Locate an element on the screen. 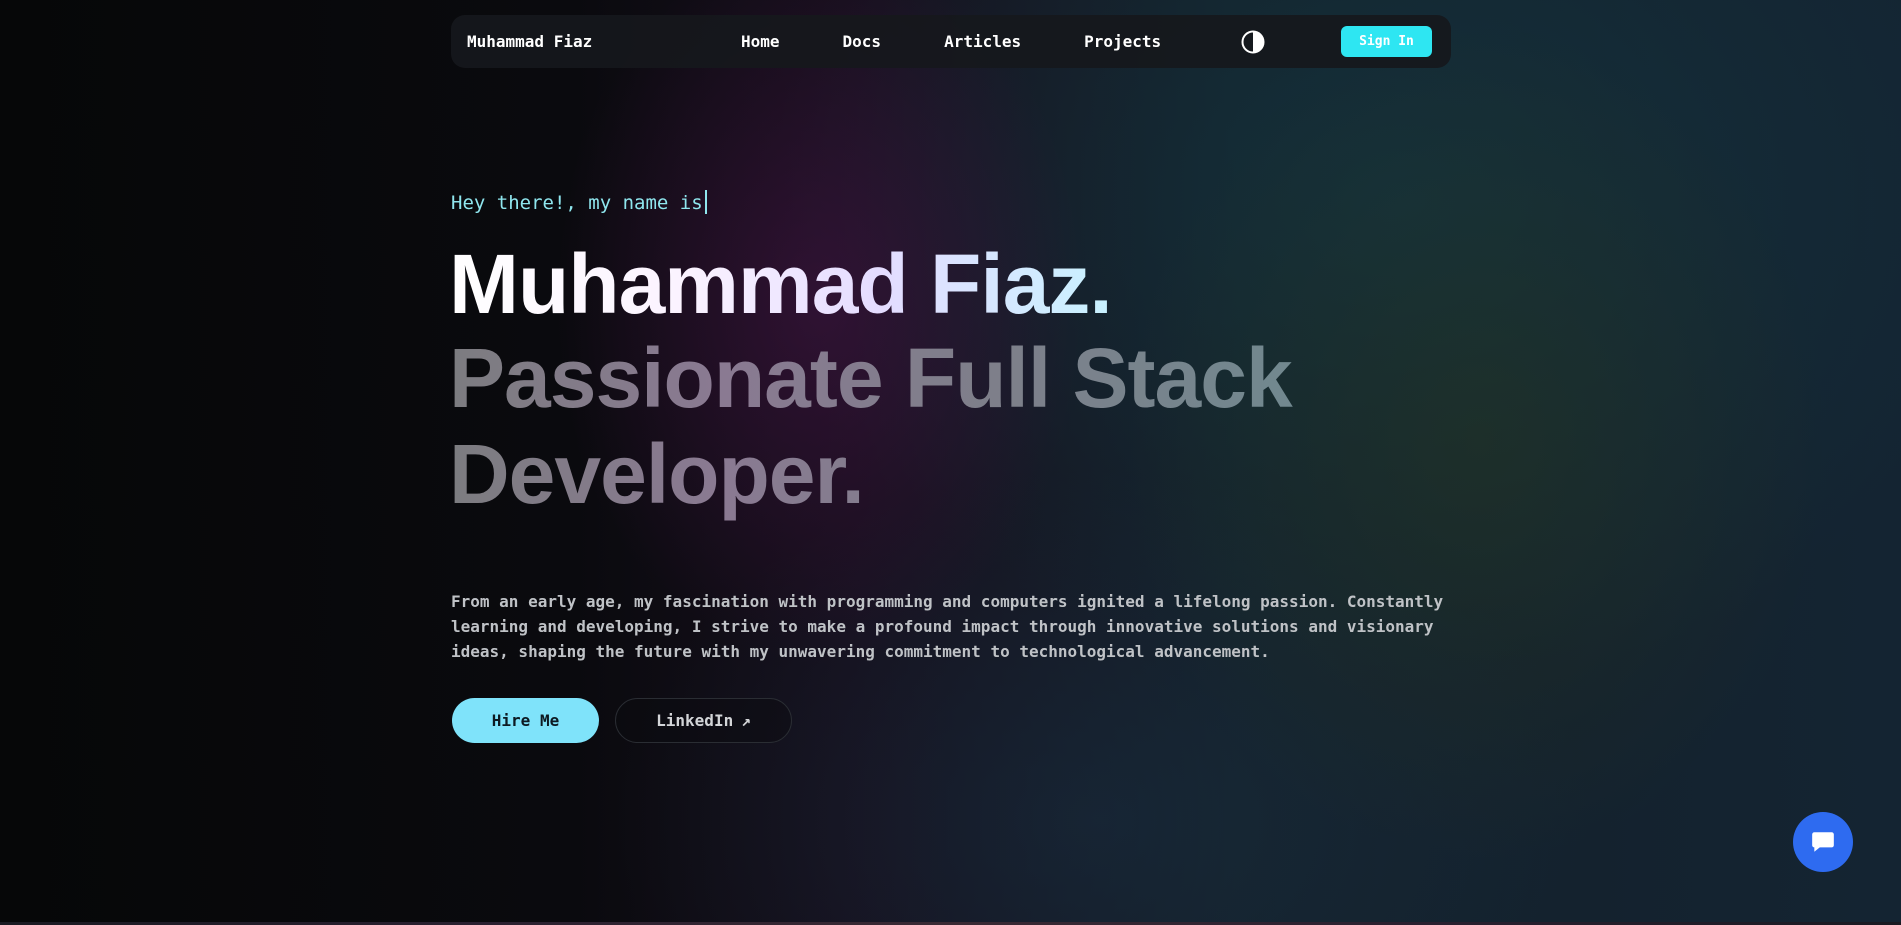 The width and height of the screenshot is (1901, 925). hire-me-button: Hire Me is located at coordinates (525, 720).